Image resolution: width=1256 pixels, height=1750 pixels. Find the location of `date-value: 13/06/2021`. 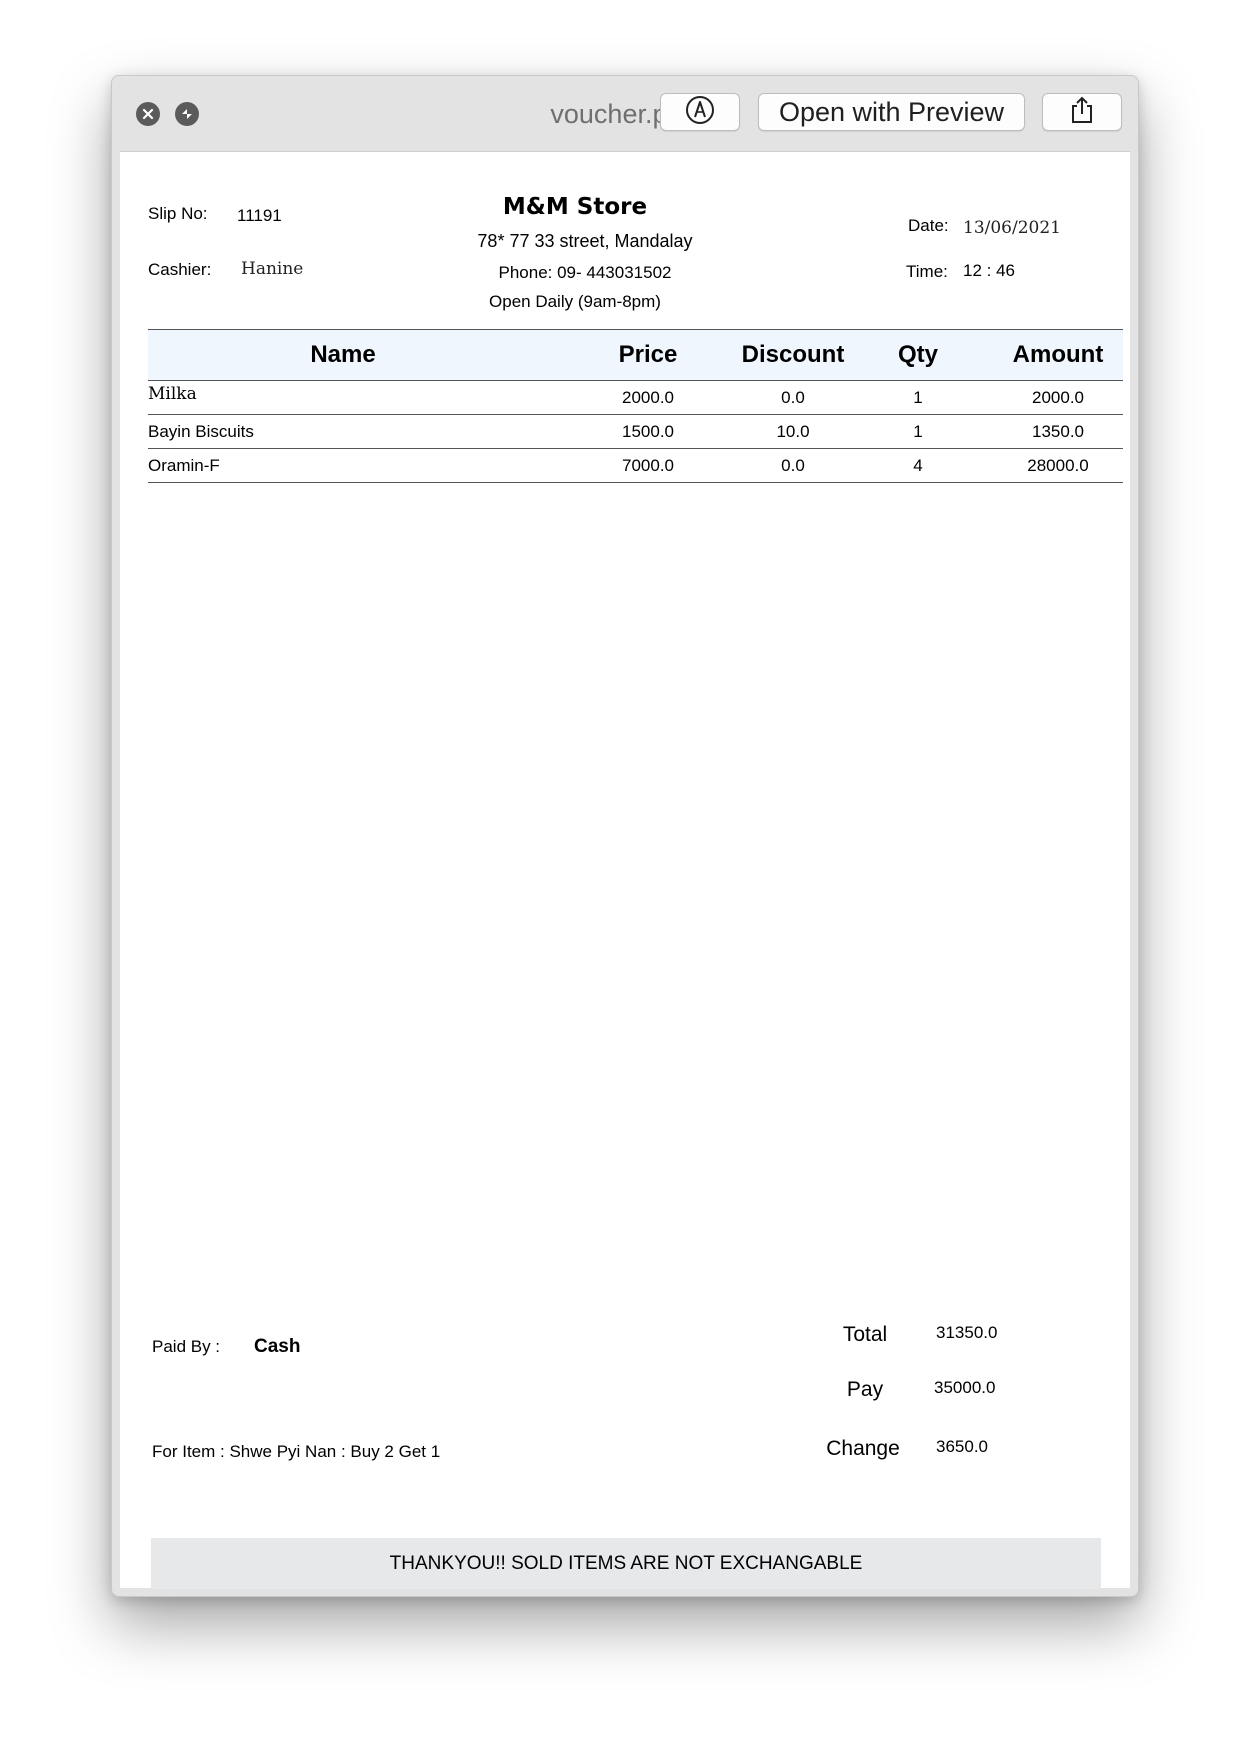

date-value: 13/06/2021 is located at coordinates (1012, 228).